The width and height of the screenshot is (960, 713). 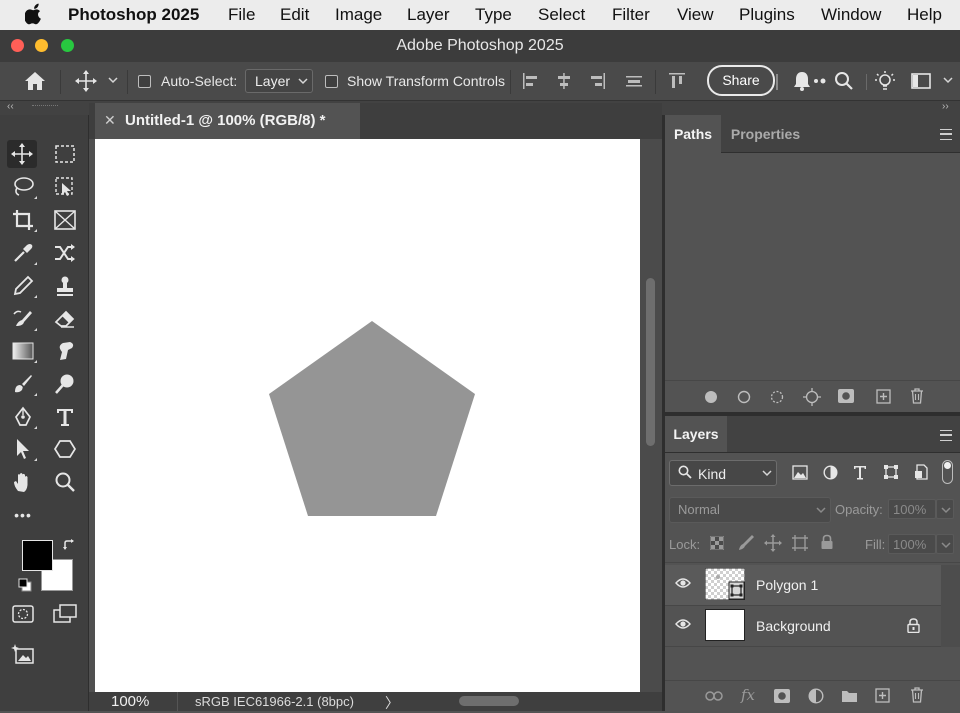 What do you see at coordinates (650, 362) in the screenshot?
I see `vertical-scrollbar-thumb` at bounding box center [650, 362].